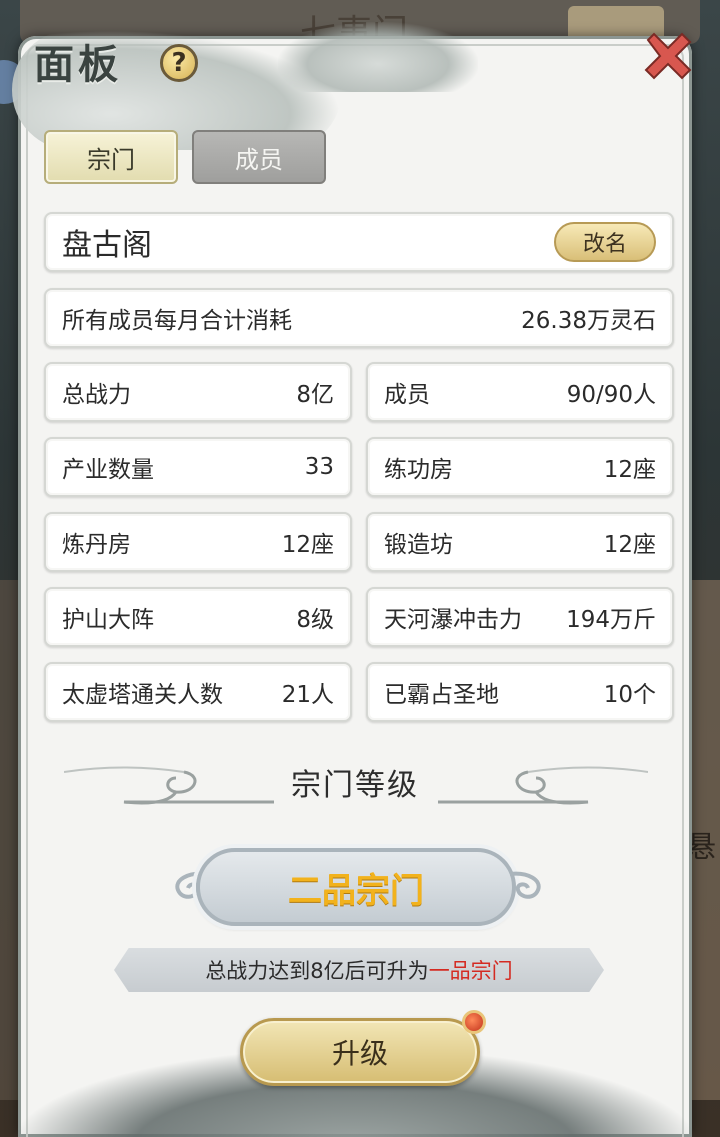 This screenshot has height=1137, width=720. What do you see at coordinates (611, 620) in the screenshot?
I see `stat-value: 194万斤` at bounding box center [611, 620].